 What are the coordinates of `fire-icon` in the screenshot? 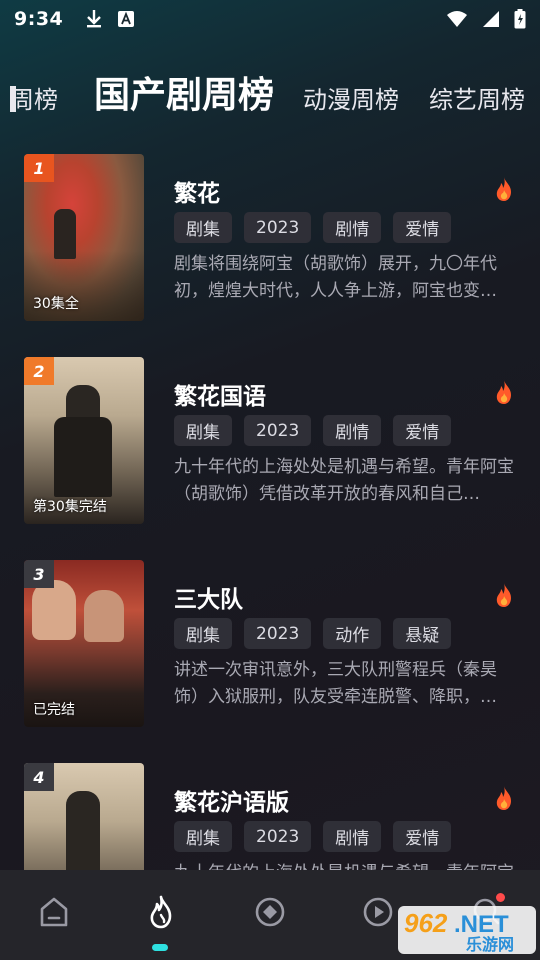 It's located at (161, 912).